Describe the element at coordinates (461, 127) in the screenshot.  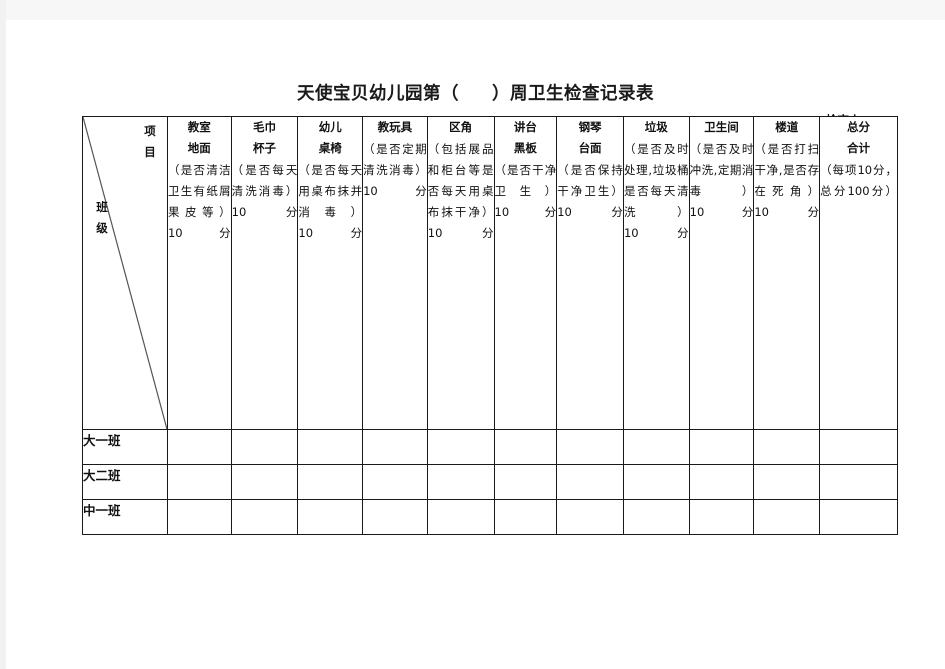
I see `column-header-name: 区角` at that location.